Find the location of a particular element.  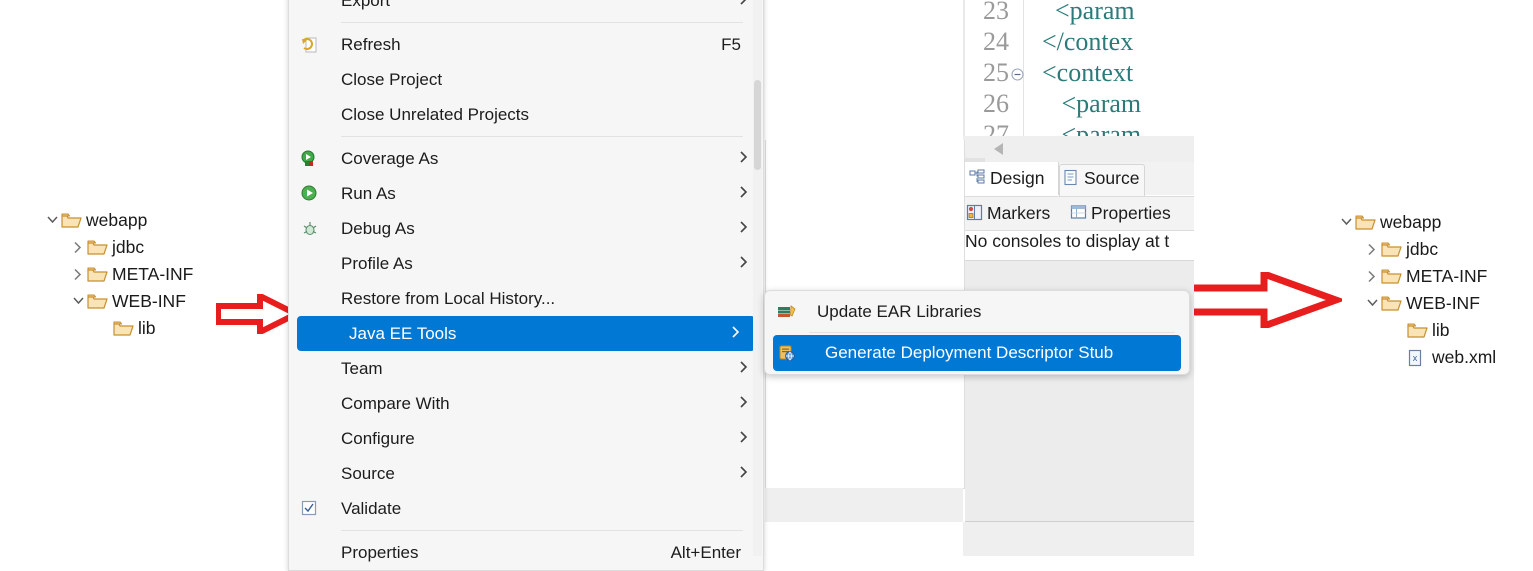

view-tab-markers: Markers is located at coordinates (1007, 213).